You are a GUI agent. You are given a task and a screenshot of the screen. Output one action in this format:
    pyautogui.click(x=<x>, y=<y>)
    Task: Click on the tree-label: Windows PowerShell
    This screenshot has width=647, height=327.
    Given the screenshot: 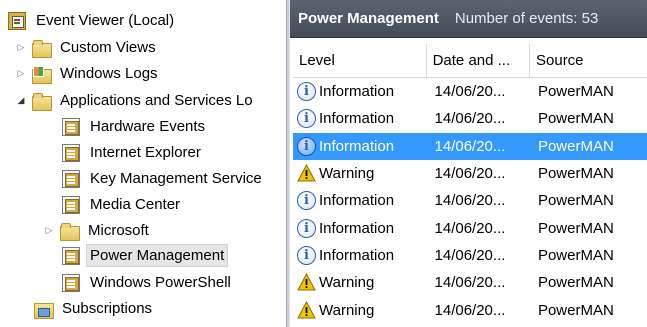 What is the action you would take?
    pyautogui.click(x=160, y=282)
    